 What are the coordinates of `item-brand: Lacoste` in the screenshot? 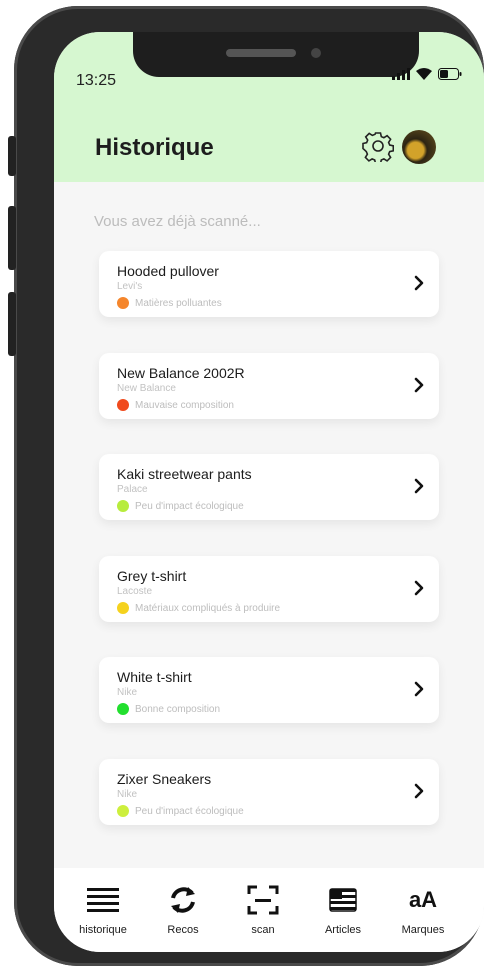 It's located at (135, 591).